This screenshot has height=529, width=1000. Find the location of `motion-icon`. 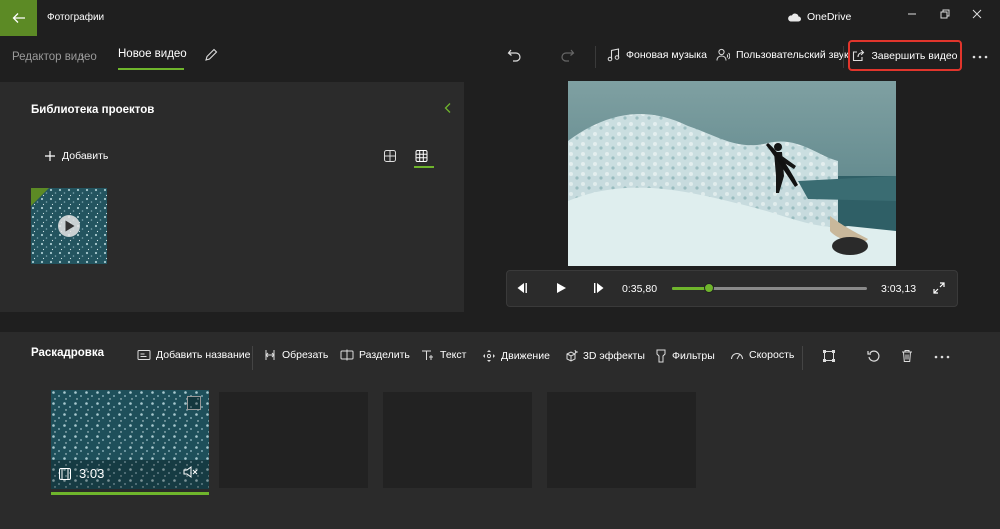

motion-icon is located at coordinates (489, 356).